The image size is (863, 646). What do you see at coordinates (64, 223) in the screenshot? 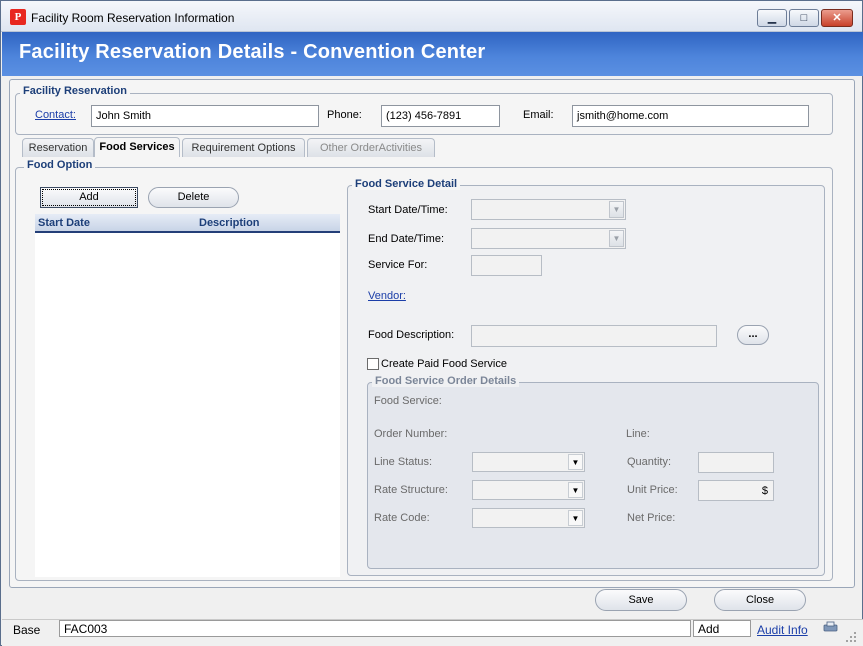
I see `column-start-date: Start Date` at bounding box center [64, 223].